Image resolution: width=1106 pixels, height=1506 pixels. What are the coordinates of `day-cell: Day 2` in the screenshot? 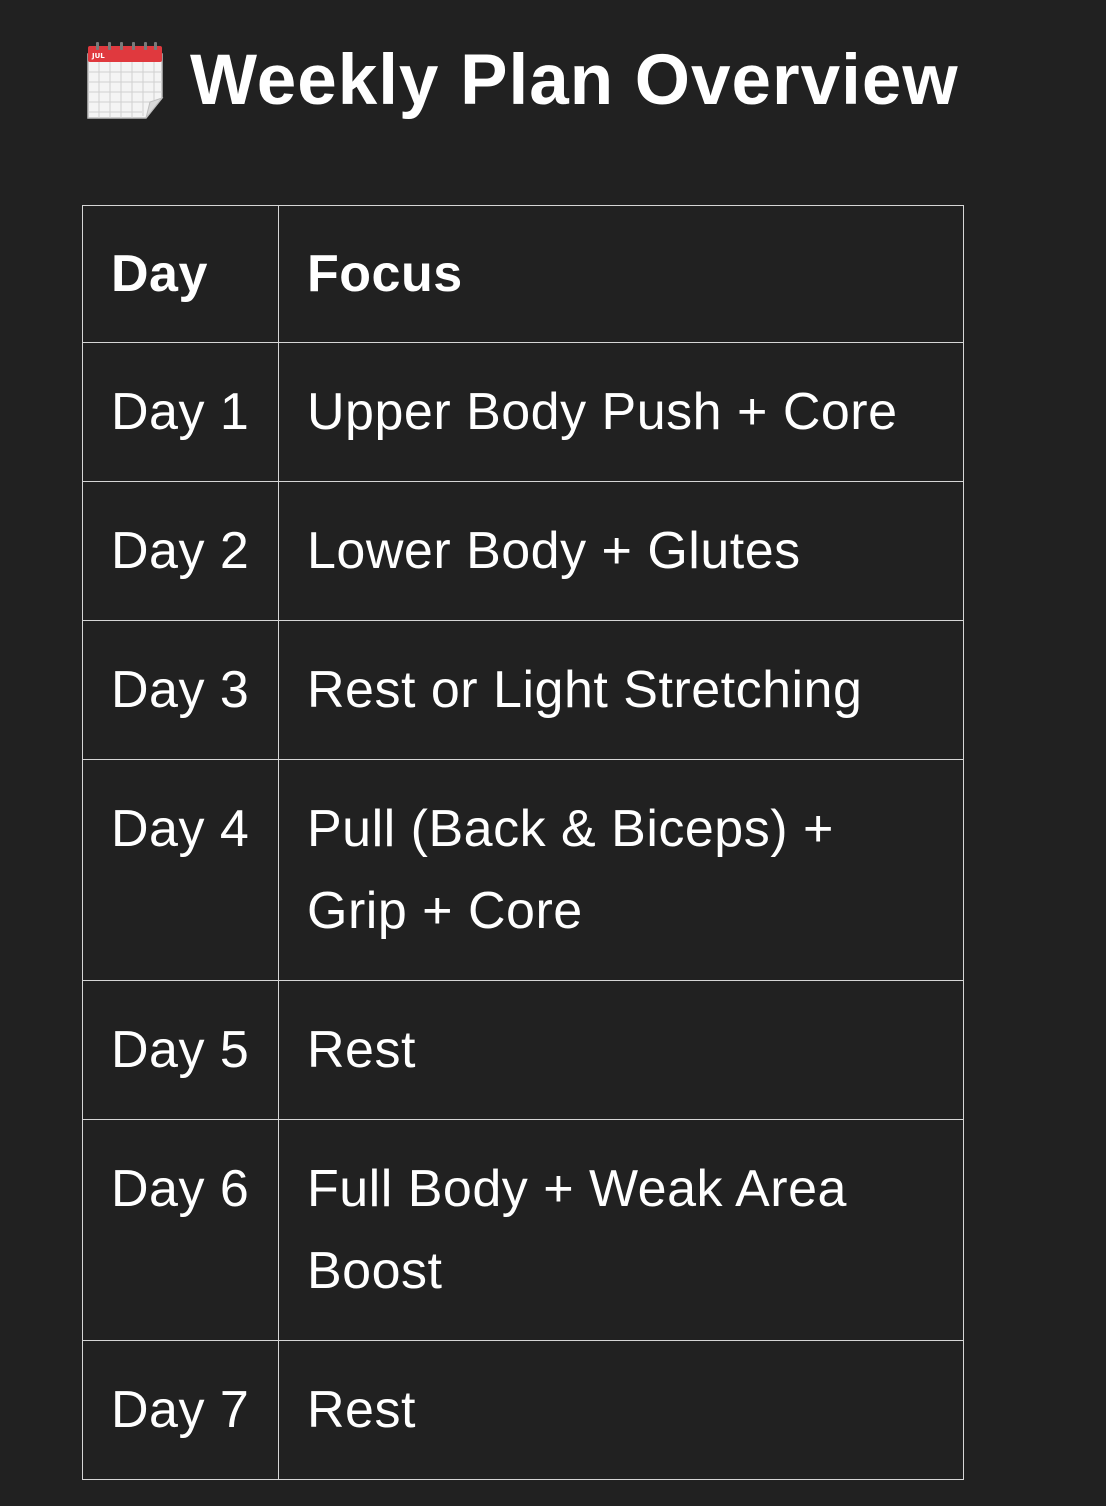 It's located at (180, 551).